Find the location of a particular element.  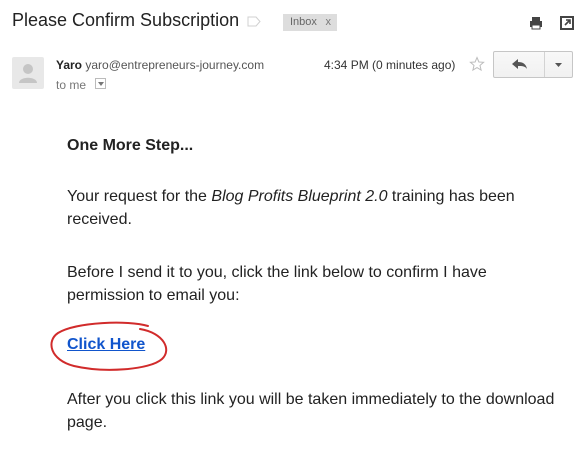

print-icon is located at coordinates (536, 23).